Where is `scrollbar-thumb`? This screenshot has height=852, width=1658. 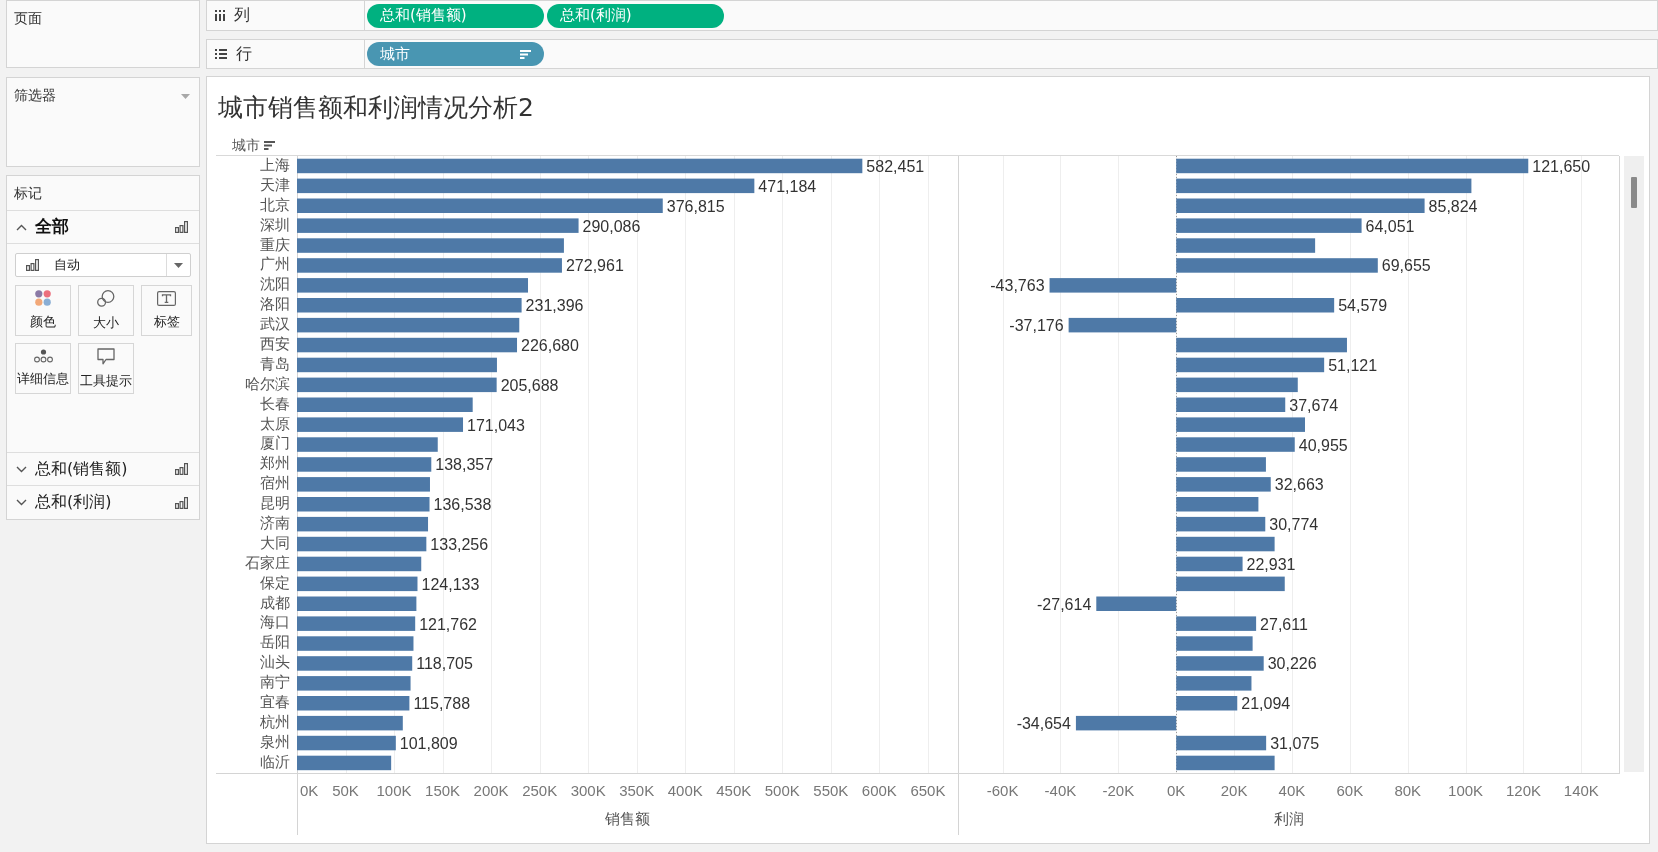
scrollbar-thumb is located at coordinates (1634, 192).